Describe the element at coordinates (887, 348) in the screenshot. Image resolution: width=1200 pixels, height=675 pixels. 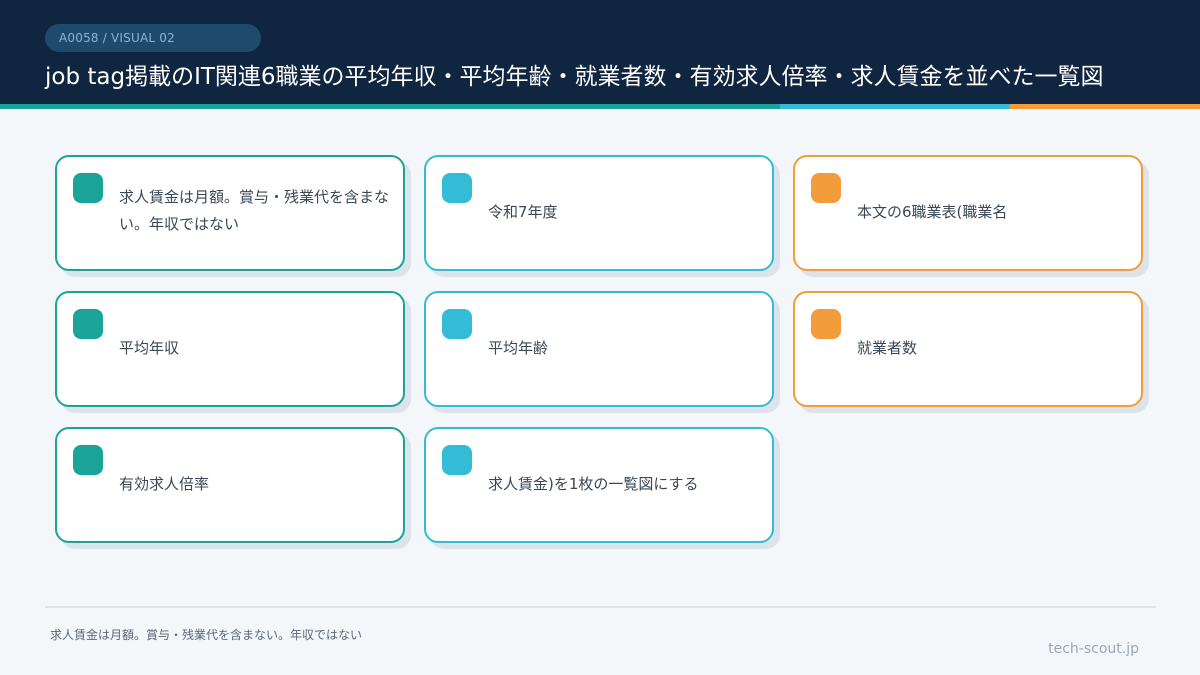
I see `card-text: 就業者数` at that location.